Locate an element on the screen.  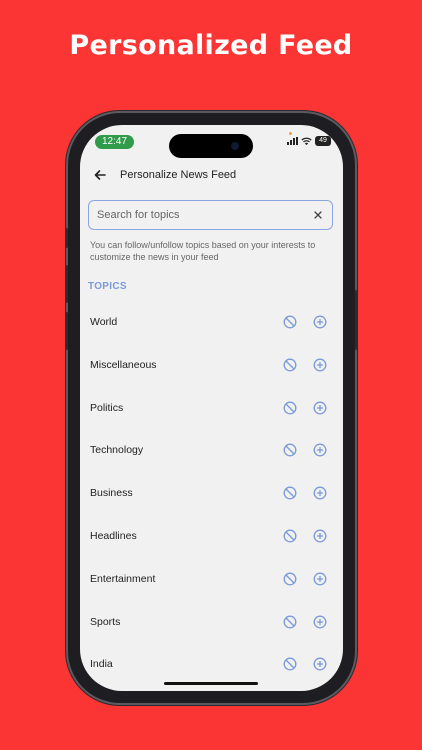
topic-label: Sports is located at coordinates (105, 621).